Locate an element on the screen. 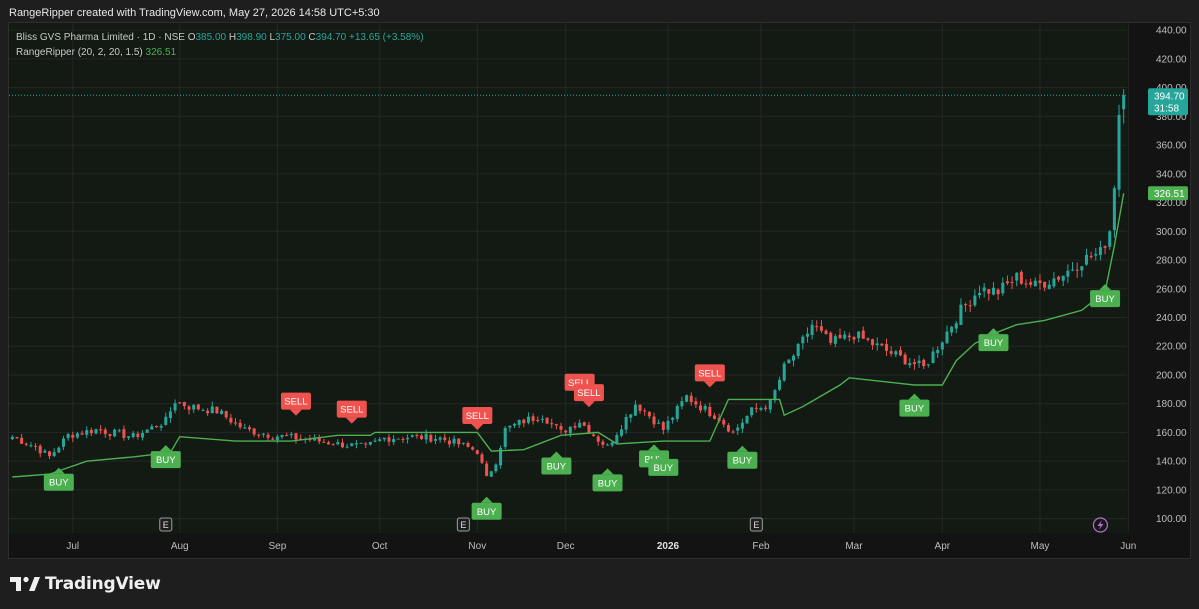  time-tick-label: Oct is located at coordinates (380, 546).